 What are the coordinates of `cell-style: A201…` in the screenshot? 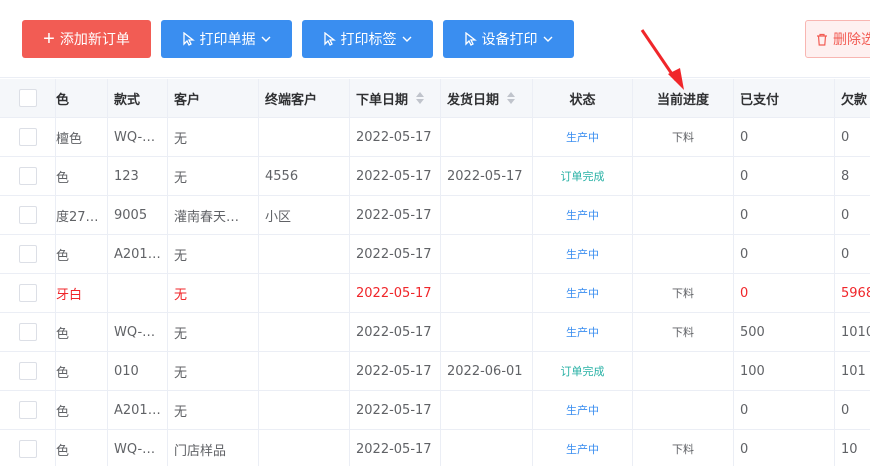 It's located at (138, 254).